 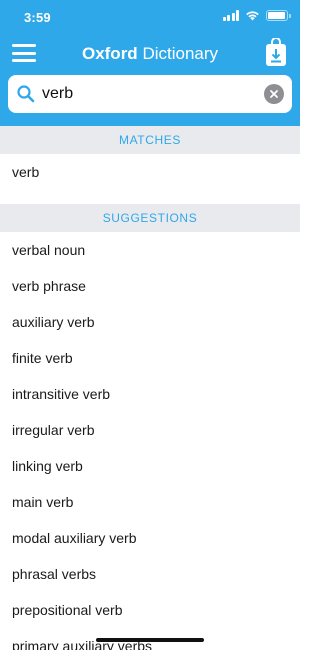 I want to click on wifi-icon, so click(x=252, y=16).